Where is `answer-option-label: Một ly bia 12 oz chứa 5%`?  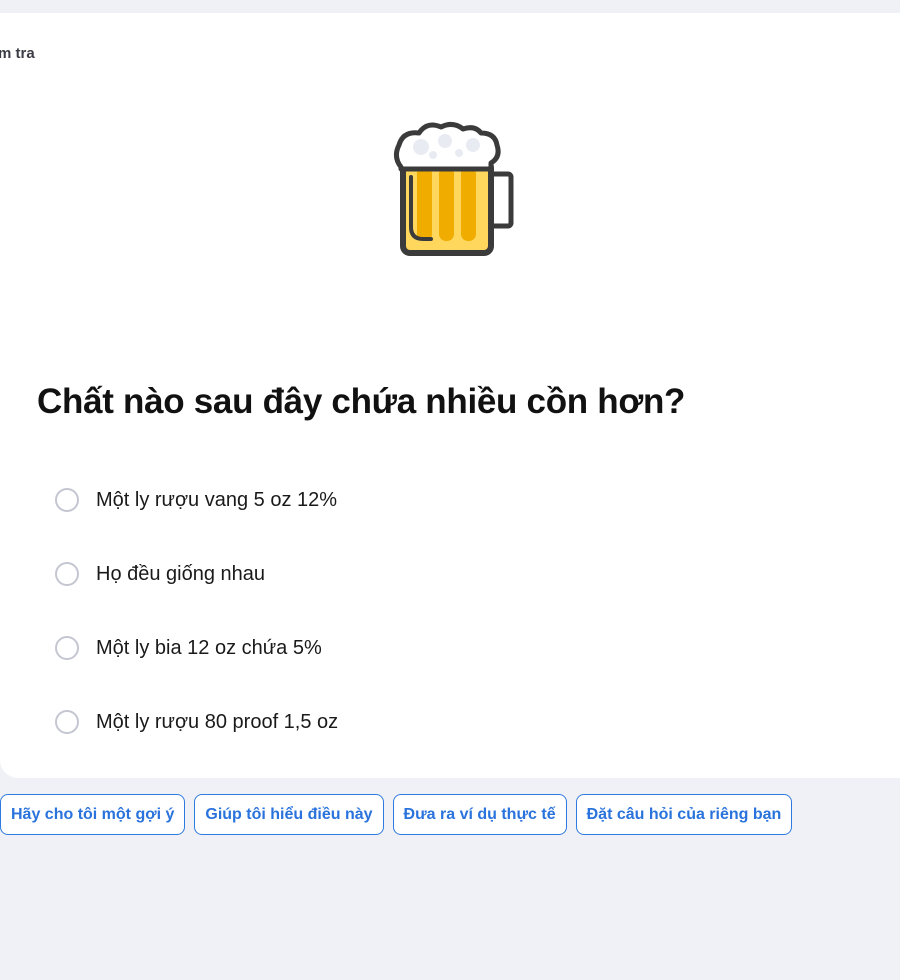
answer-option-label: Một ly bia 12 oz chứa 5% is located at coordinates (209, 647).